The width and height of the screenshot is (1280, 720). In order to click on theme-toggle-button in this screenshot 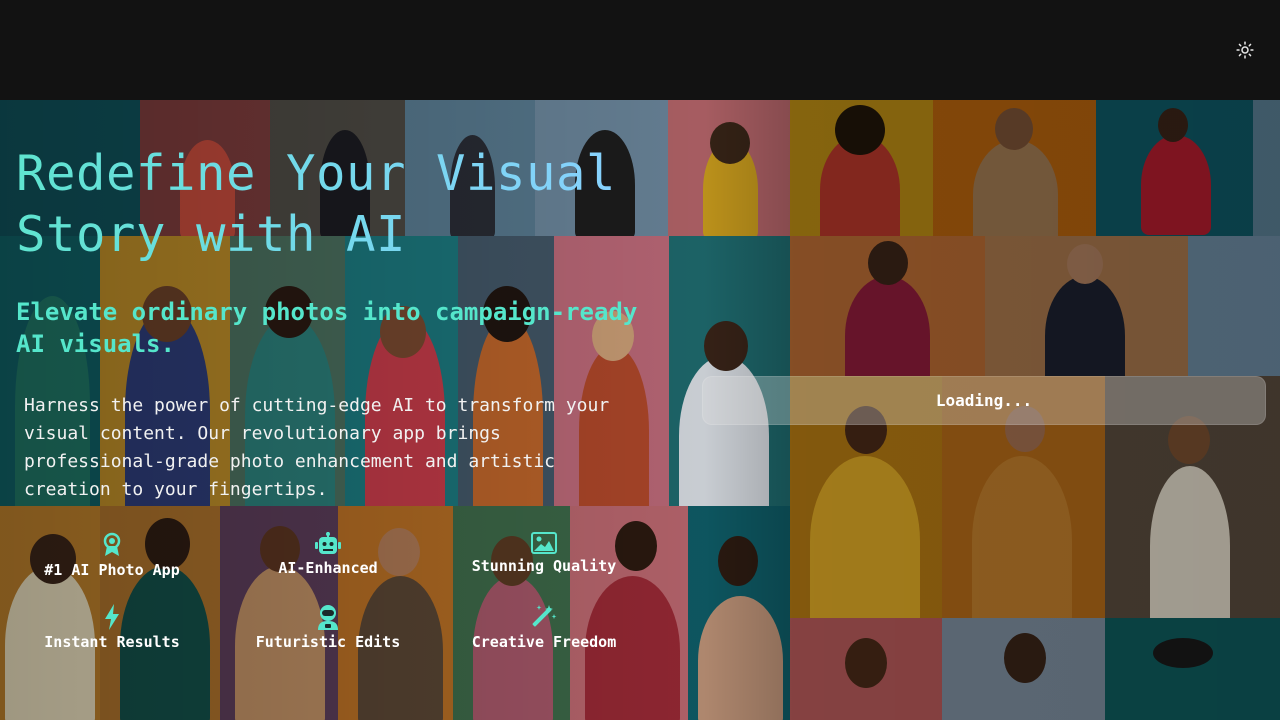, I will do `click(1245, 50)`.